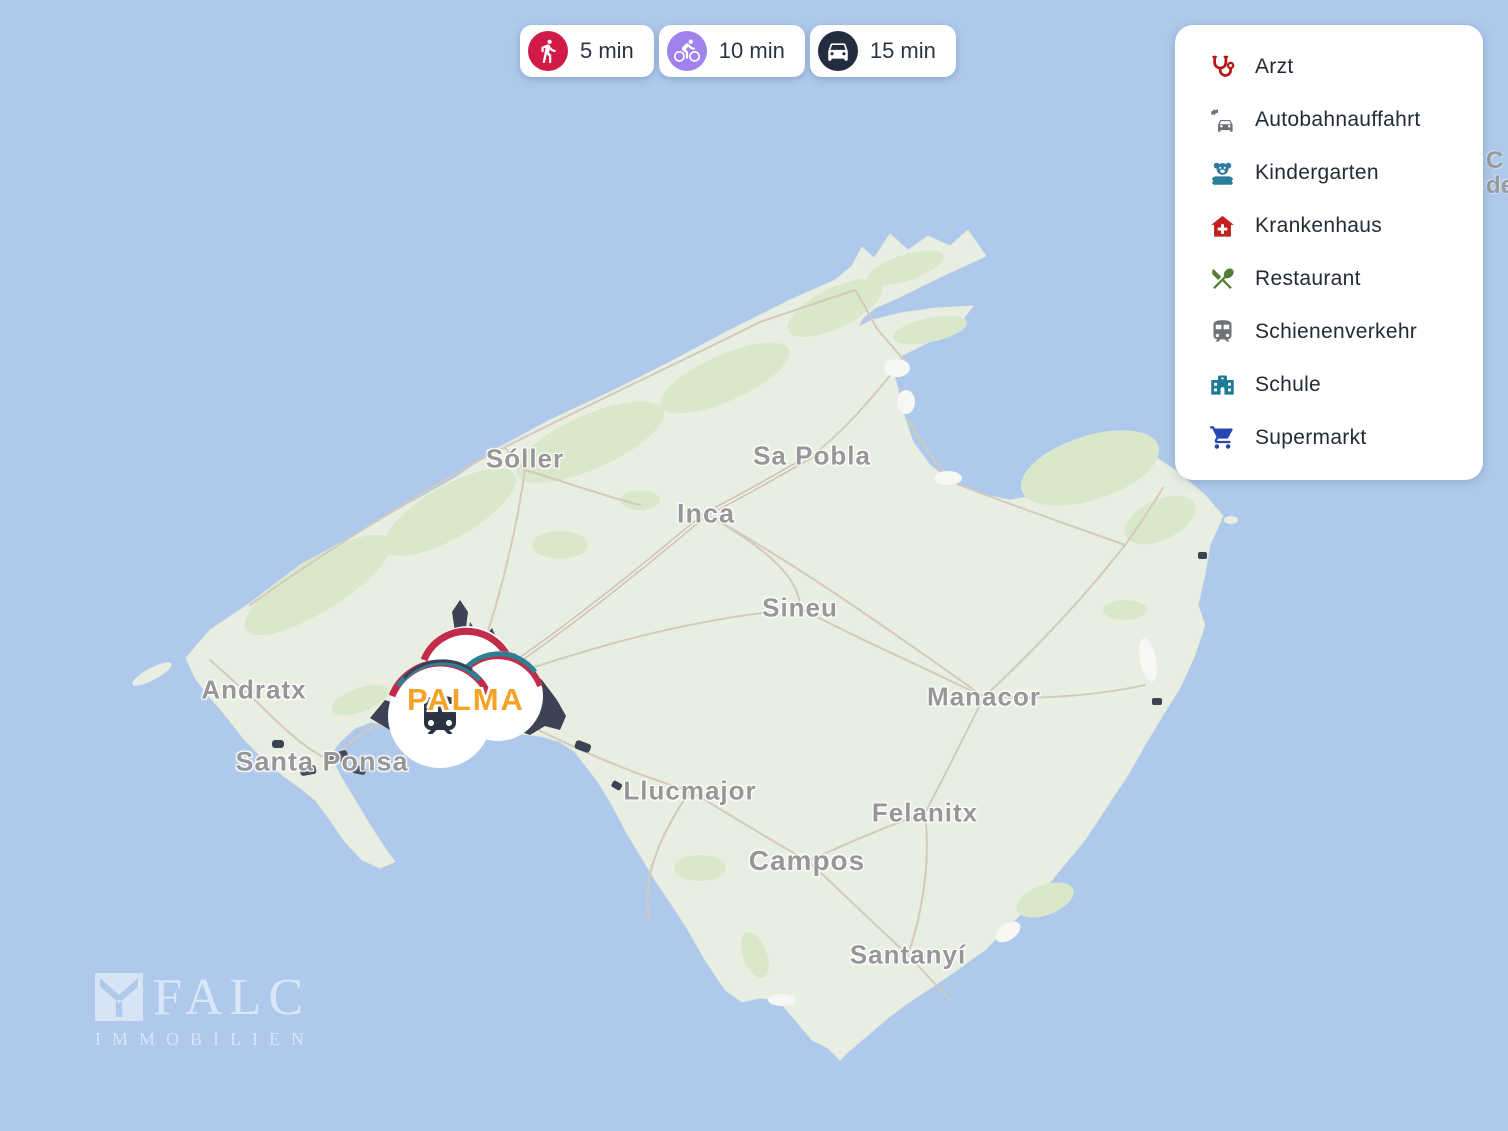 The height and width of the screenshot is (1131, 1508). Describe the element at coordinates (1288, 384) in the screenshot. I see `legend-label-schule: Schule` at that location.